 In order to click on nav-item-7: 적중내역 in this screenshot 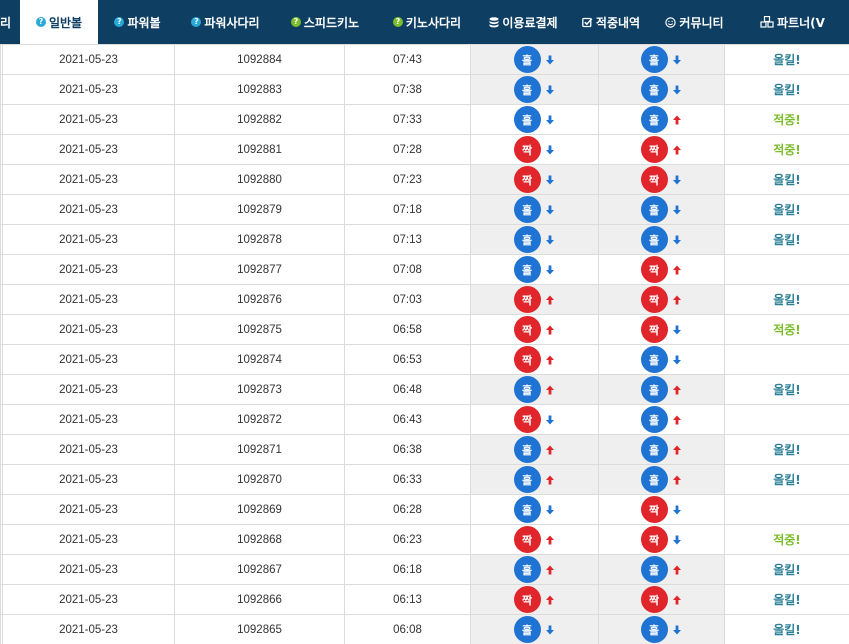, I will do `click(611, 22)`.